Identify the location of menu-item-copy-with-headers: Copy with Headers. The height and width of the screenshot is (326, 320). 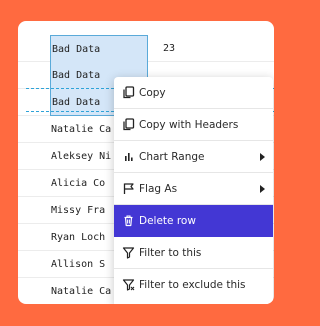
(193, 125).